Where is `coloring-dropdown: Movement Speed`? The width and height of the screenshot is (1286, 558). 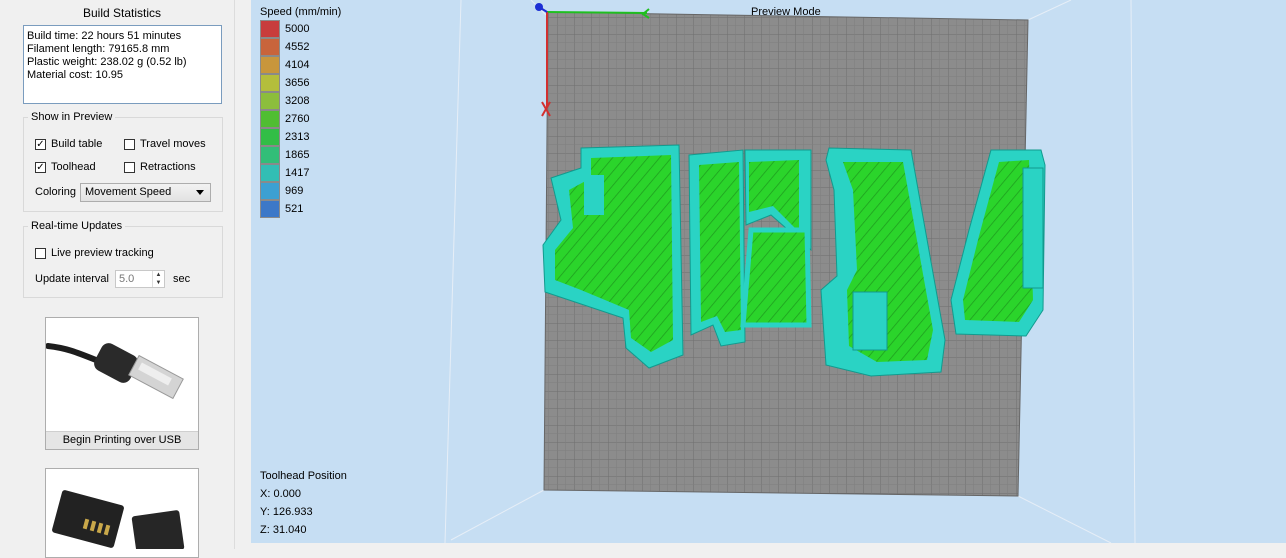
coloring-dropdown: Movement Speed is located at coordinates (145, 192).